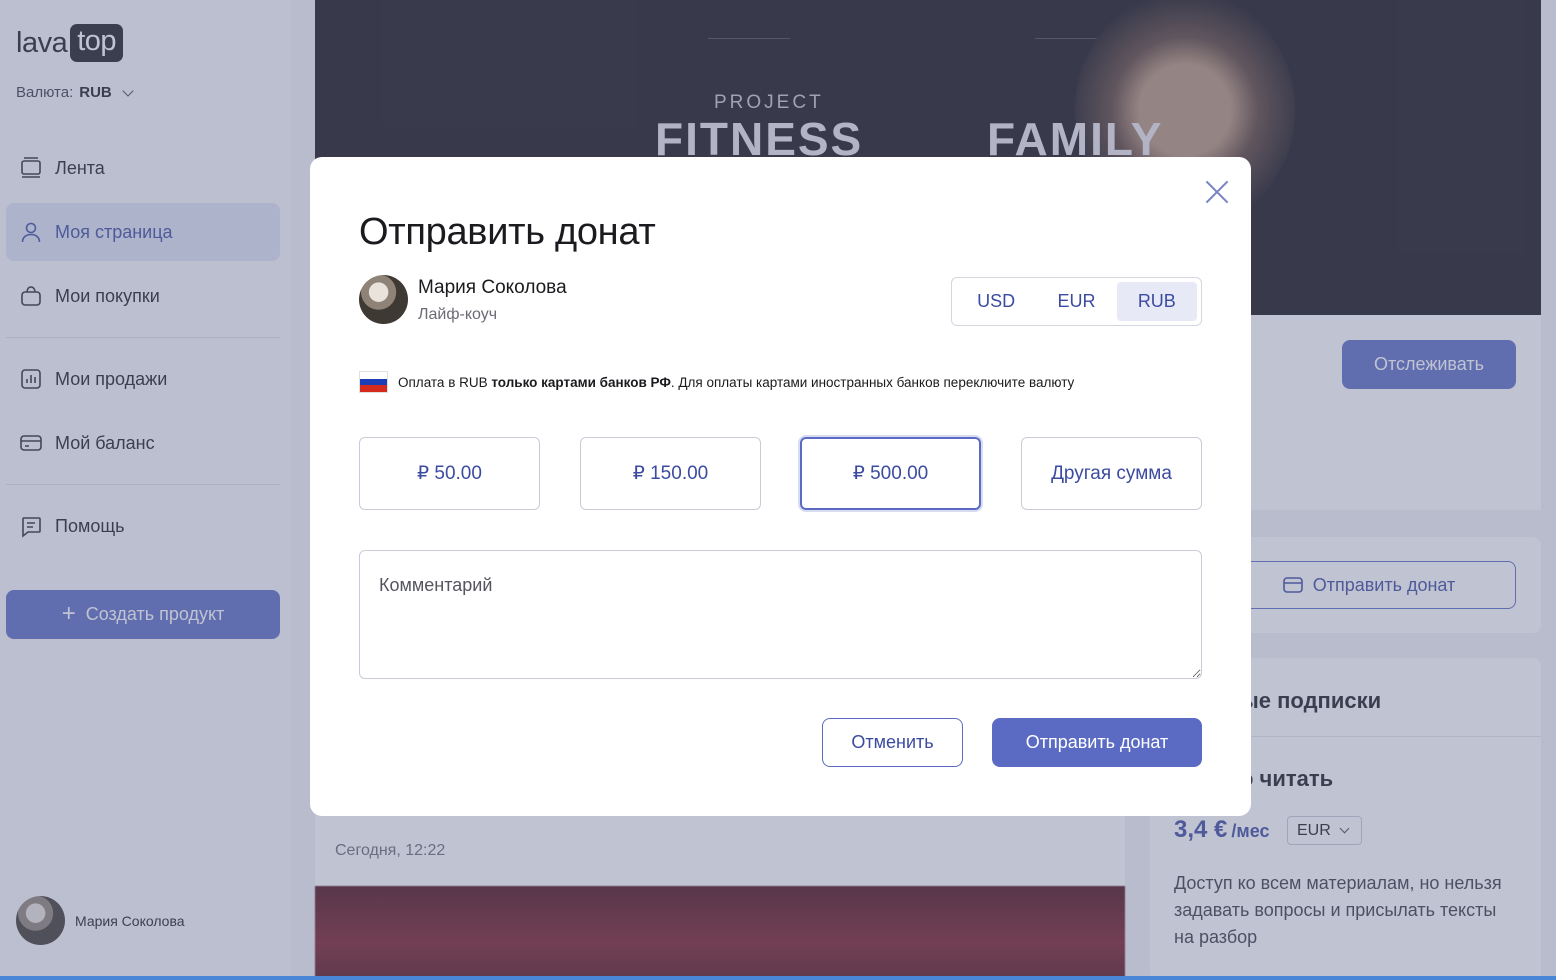 The width and height of the screenshot is (1556, 980). What do you see at coordinates (890, 473) in the screenshot?
I see `amount-option-500: ₽ 500.00` at bounding box center [890, 473].